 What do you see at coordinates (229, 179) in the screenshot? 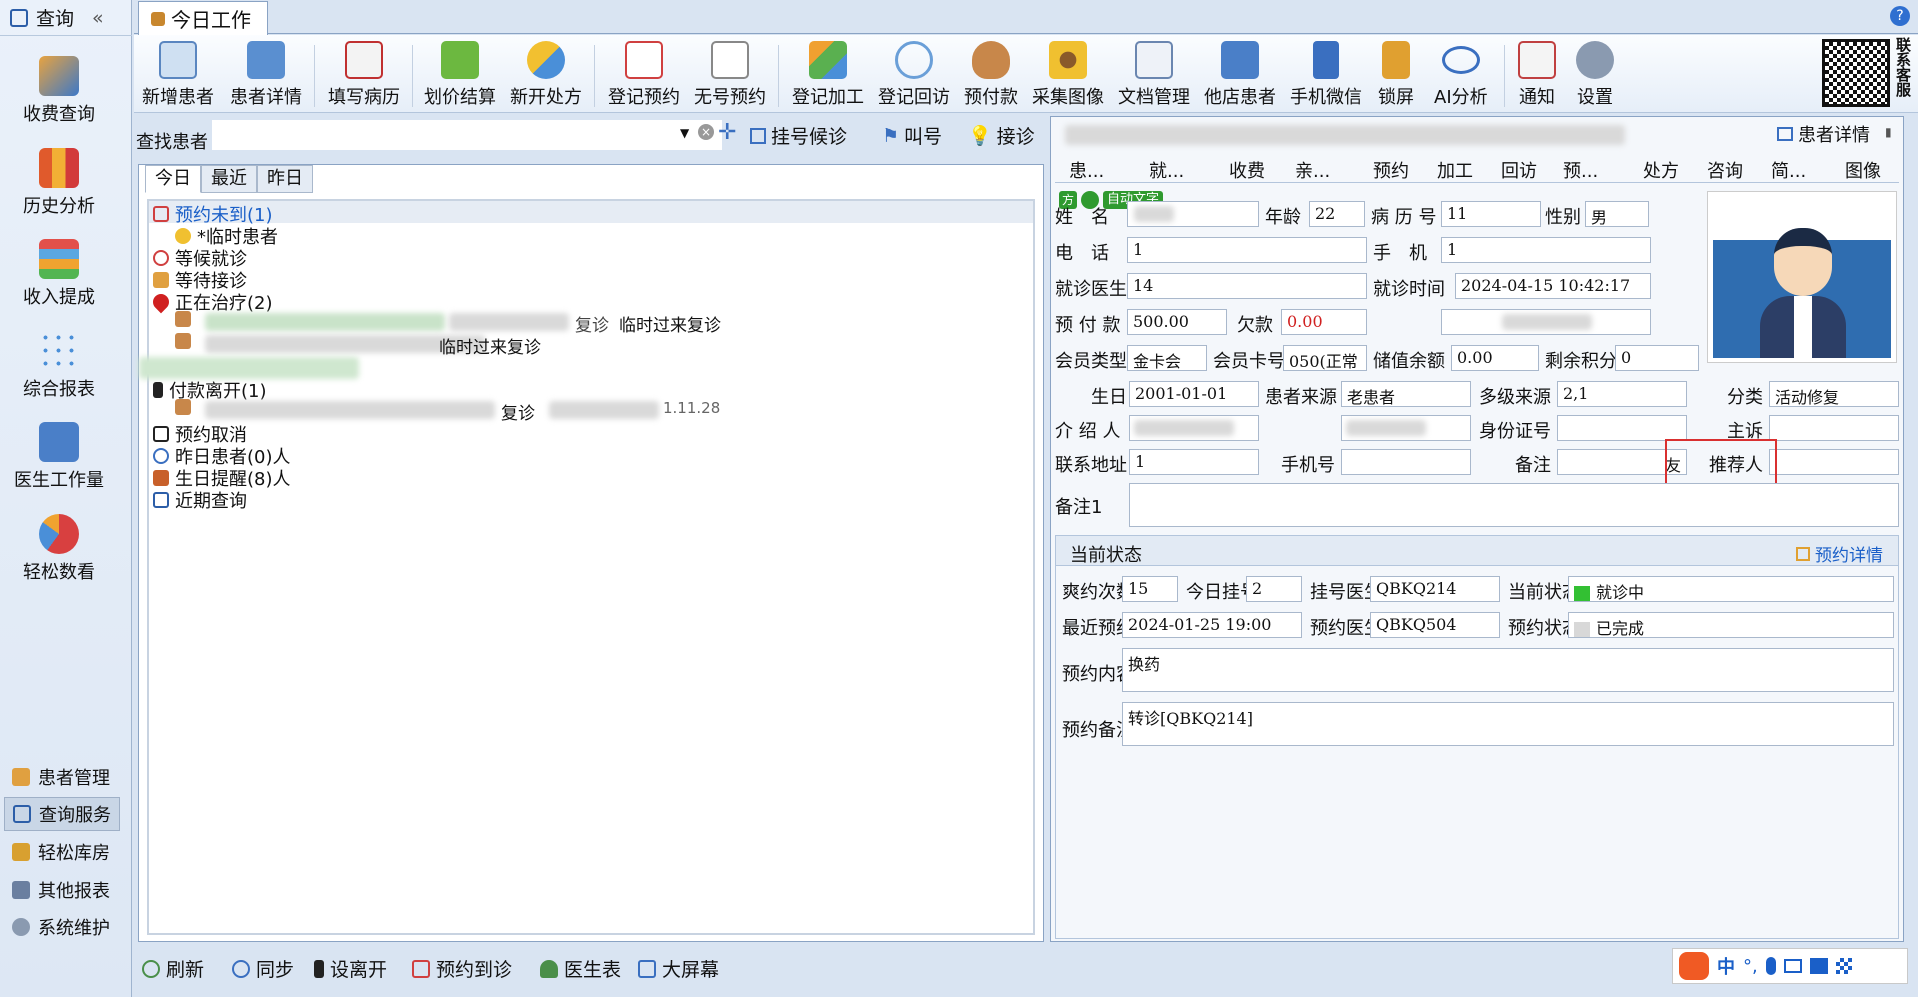
I see `subtab-recent: 最近` at bounding box center [229, 179].